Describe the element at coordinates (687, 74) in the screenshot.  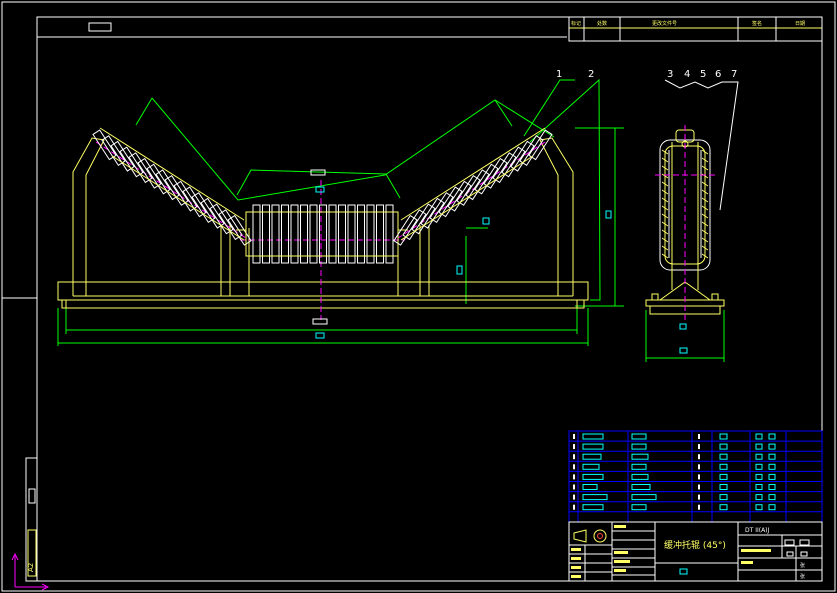
I see `callout-4: 4` at that location.